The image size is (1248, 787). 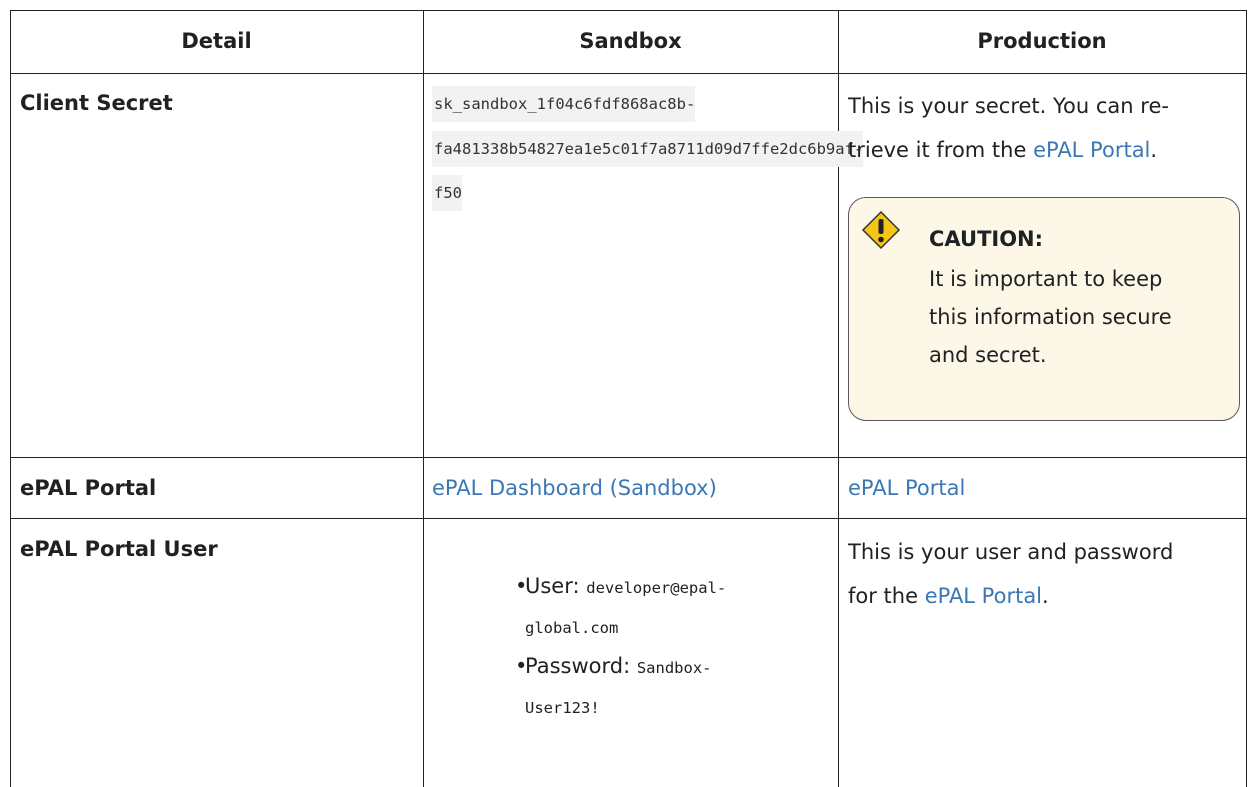 What do you see at coordinates (216, 41) in the screenshot?
I see `header-detail: Detail` at bounding box center [216, 41].